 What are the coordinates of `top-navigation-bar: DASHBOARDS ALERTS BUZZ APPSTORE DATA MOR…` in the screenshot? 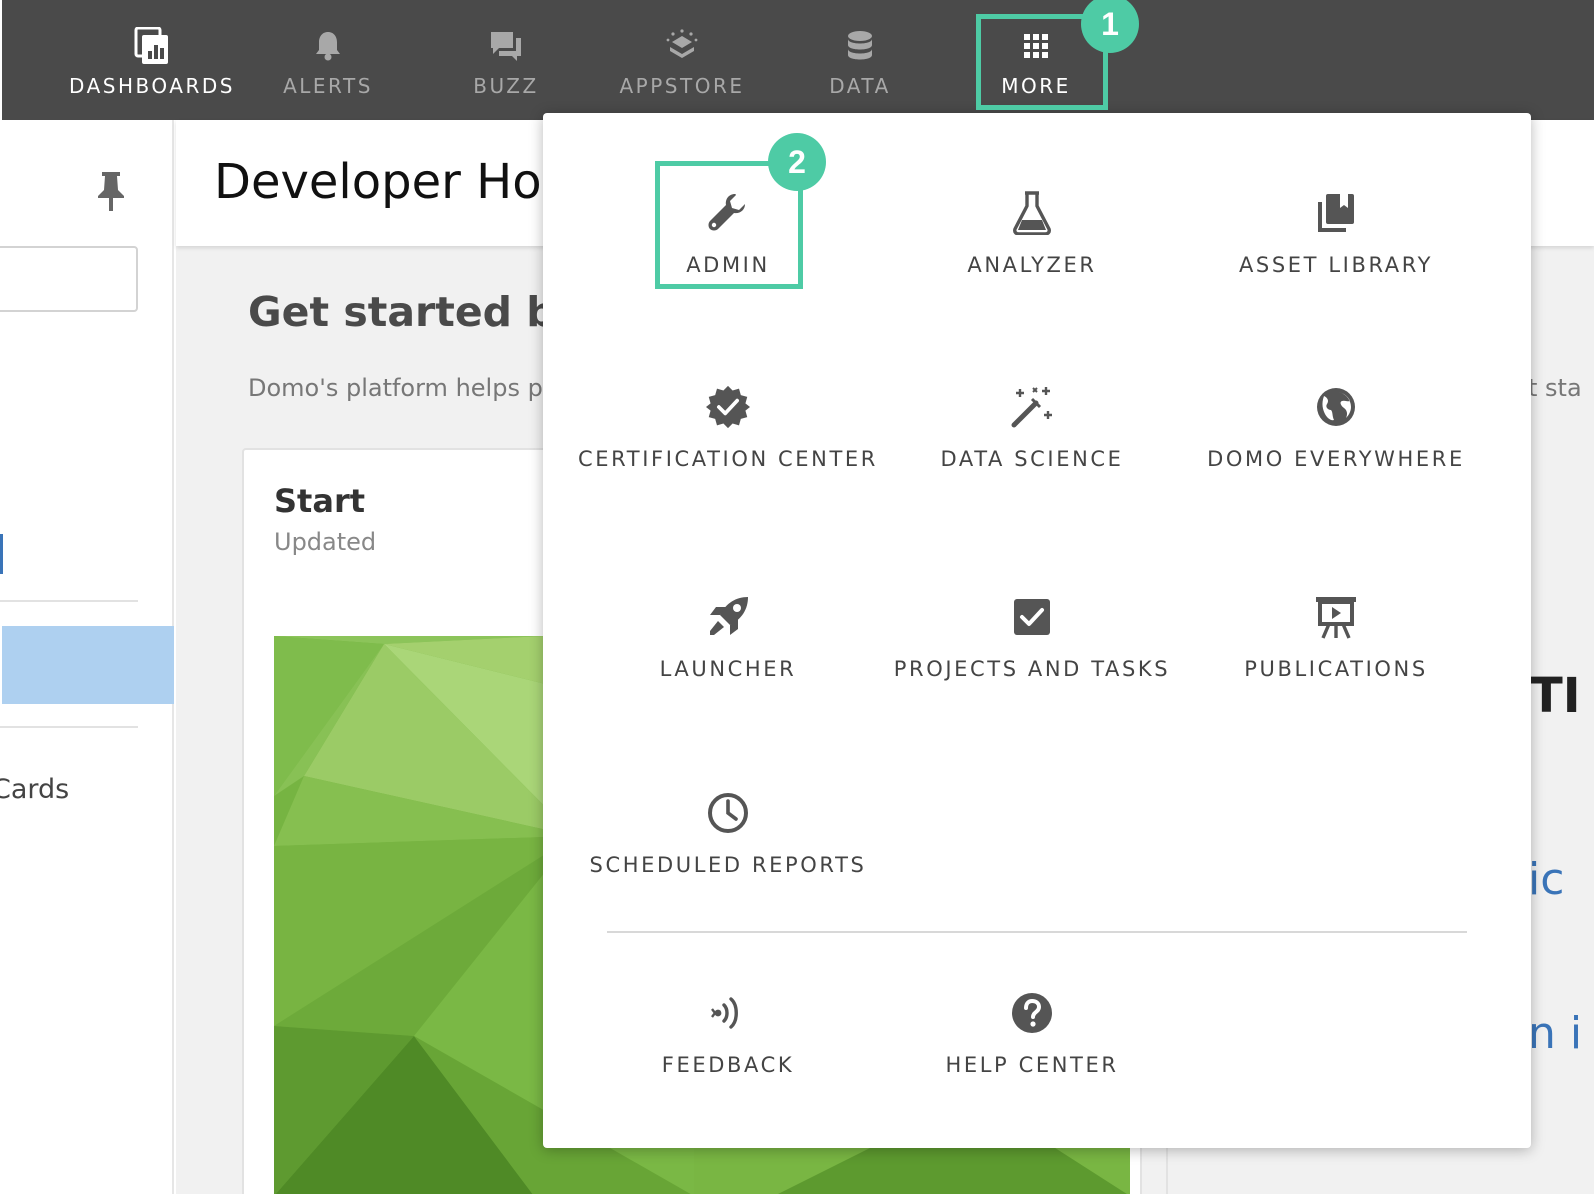 It's located at (798, 60).